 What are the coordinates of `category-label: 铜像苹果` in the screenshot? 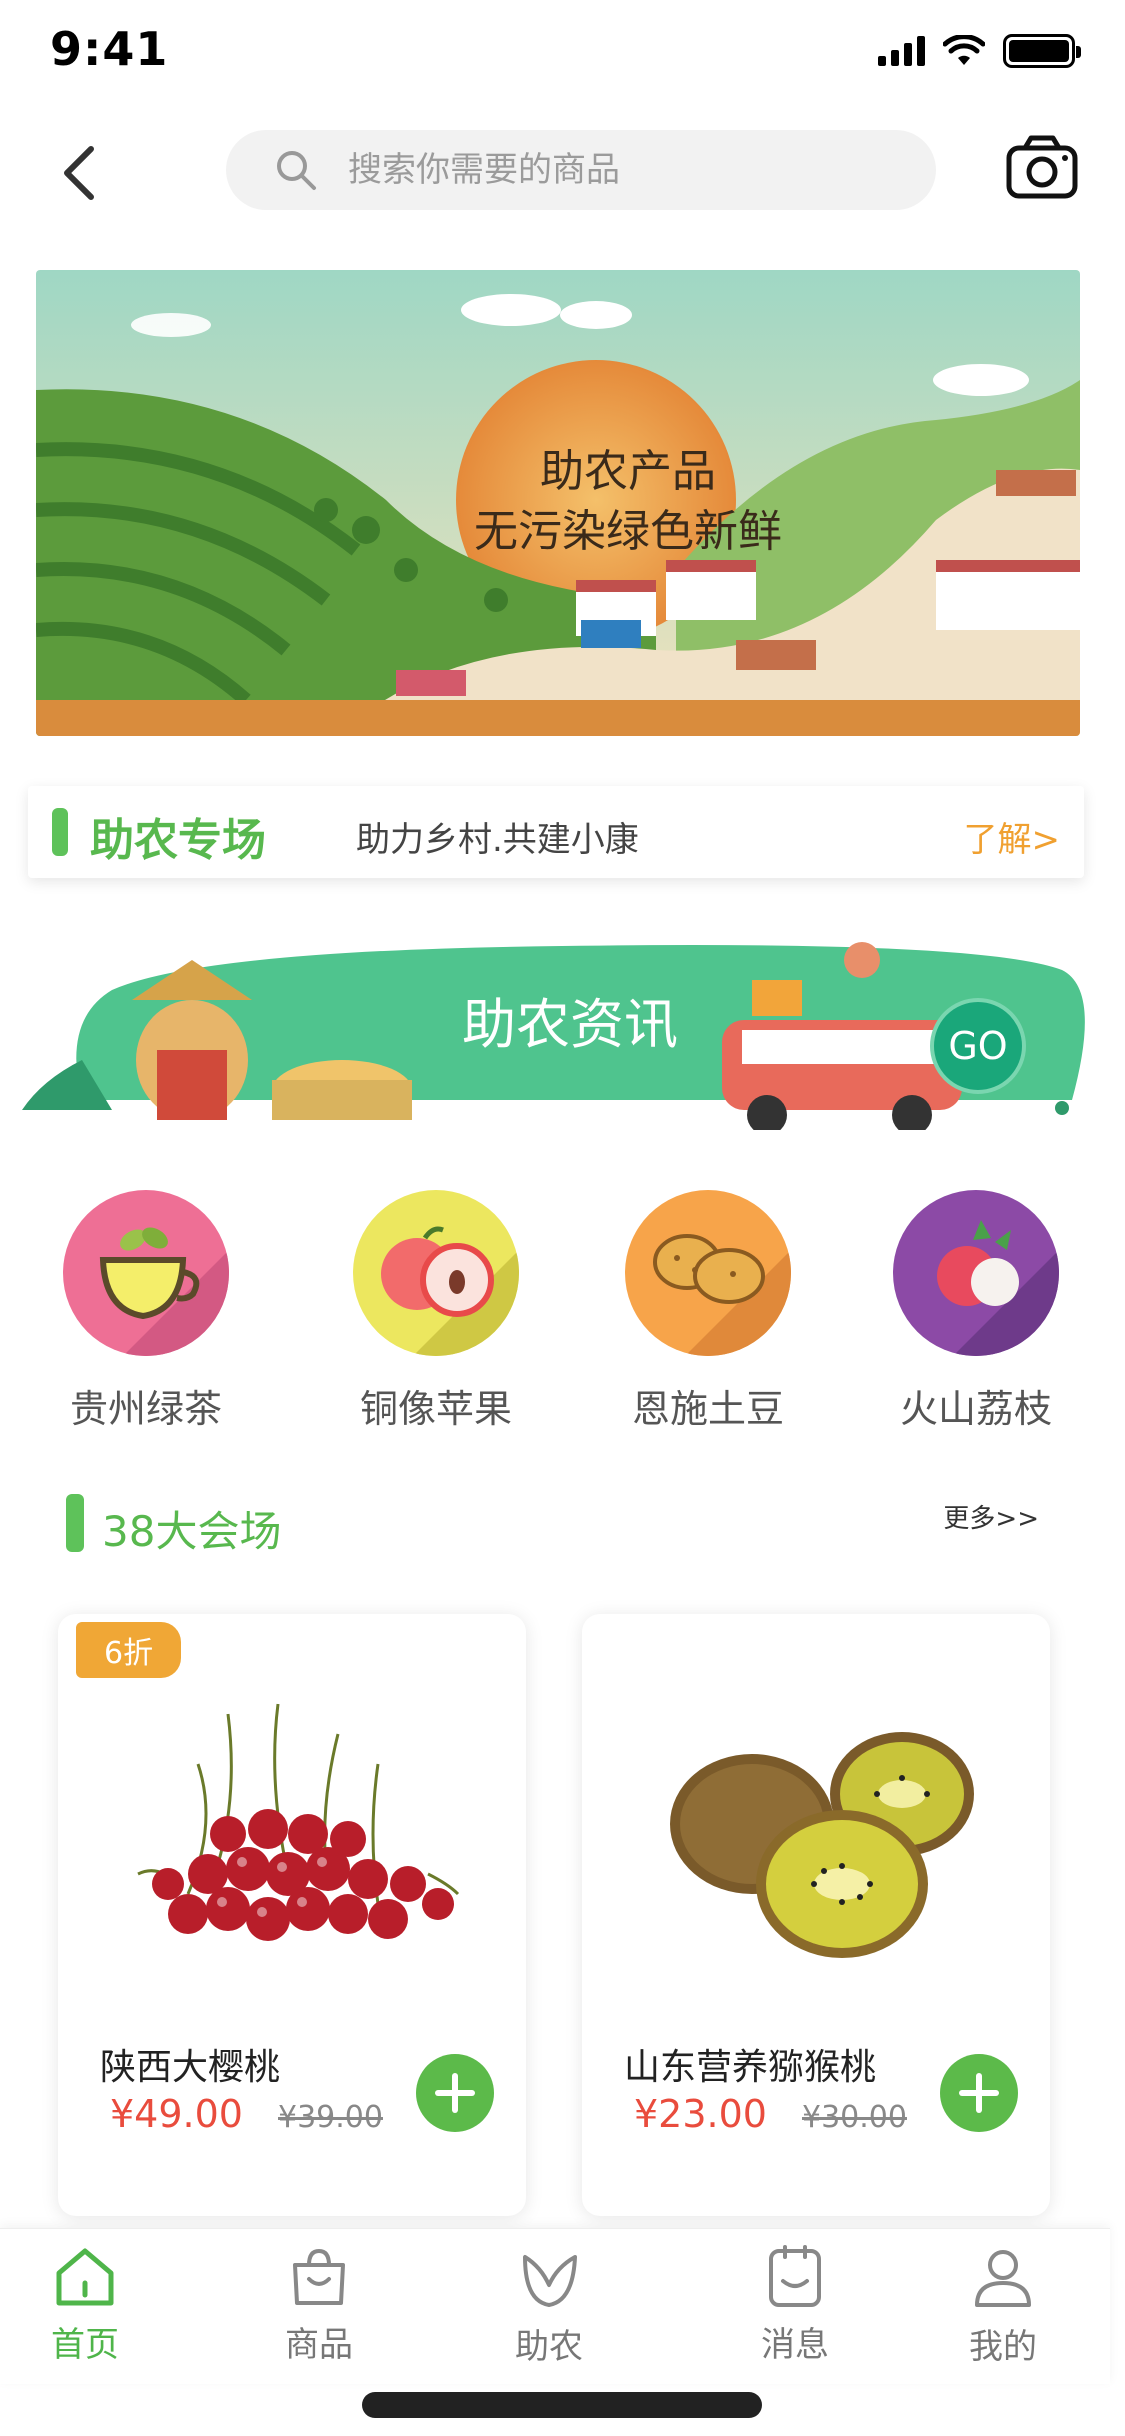 It's located at (435, 1409).